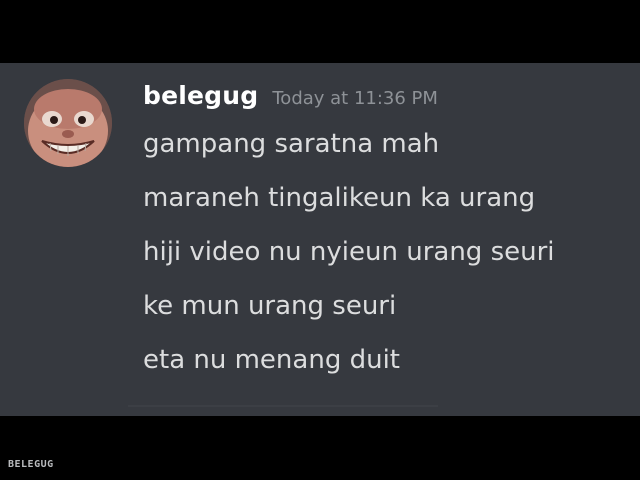 The width and height of the screenshot is (640, 480). Describe the element at coordinates (31, 464) in the screenshot. I see `watermark: BELEGUG` at that location.